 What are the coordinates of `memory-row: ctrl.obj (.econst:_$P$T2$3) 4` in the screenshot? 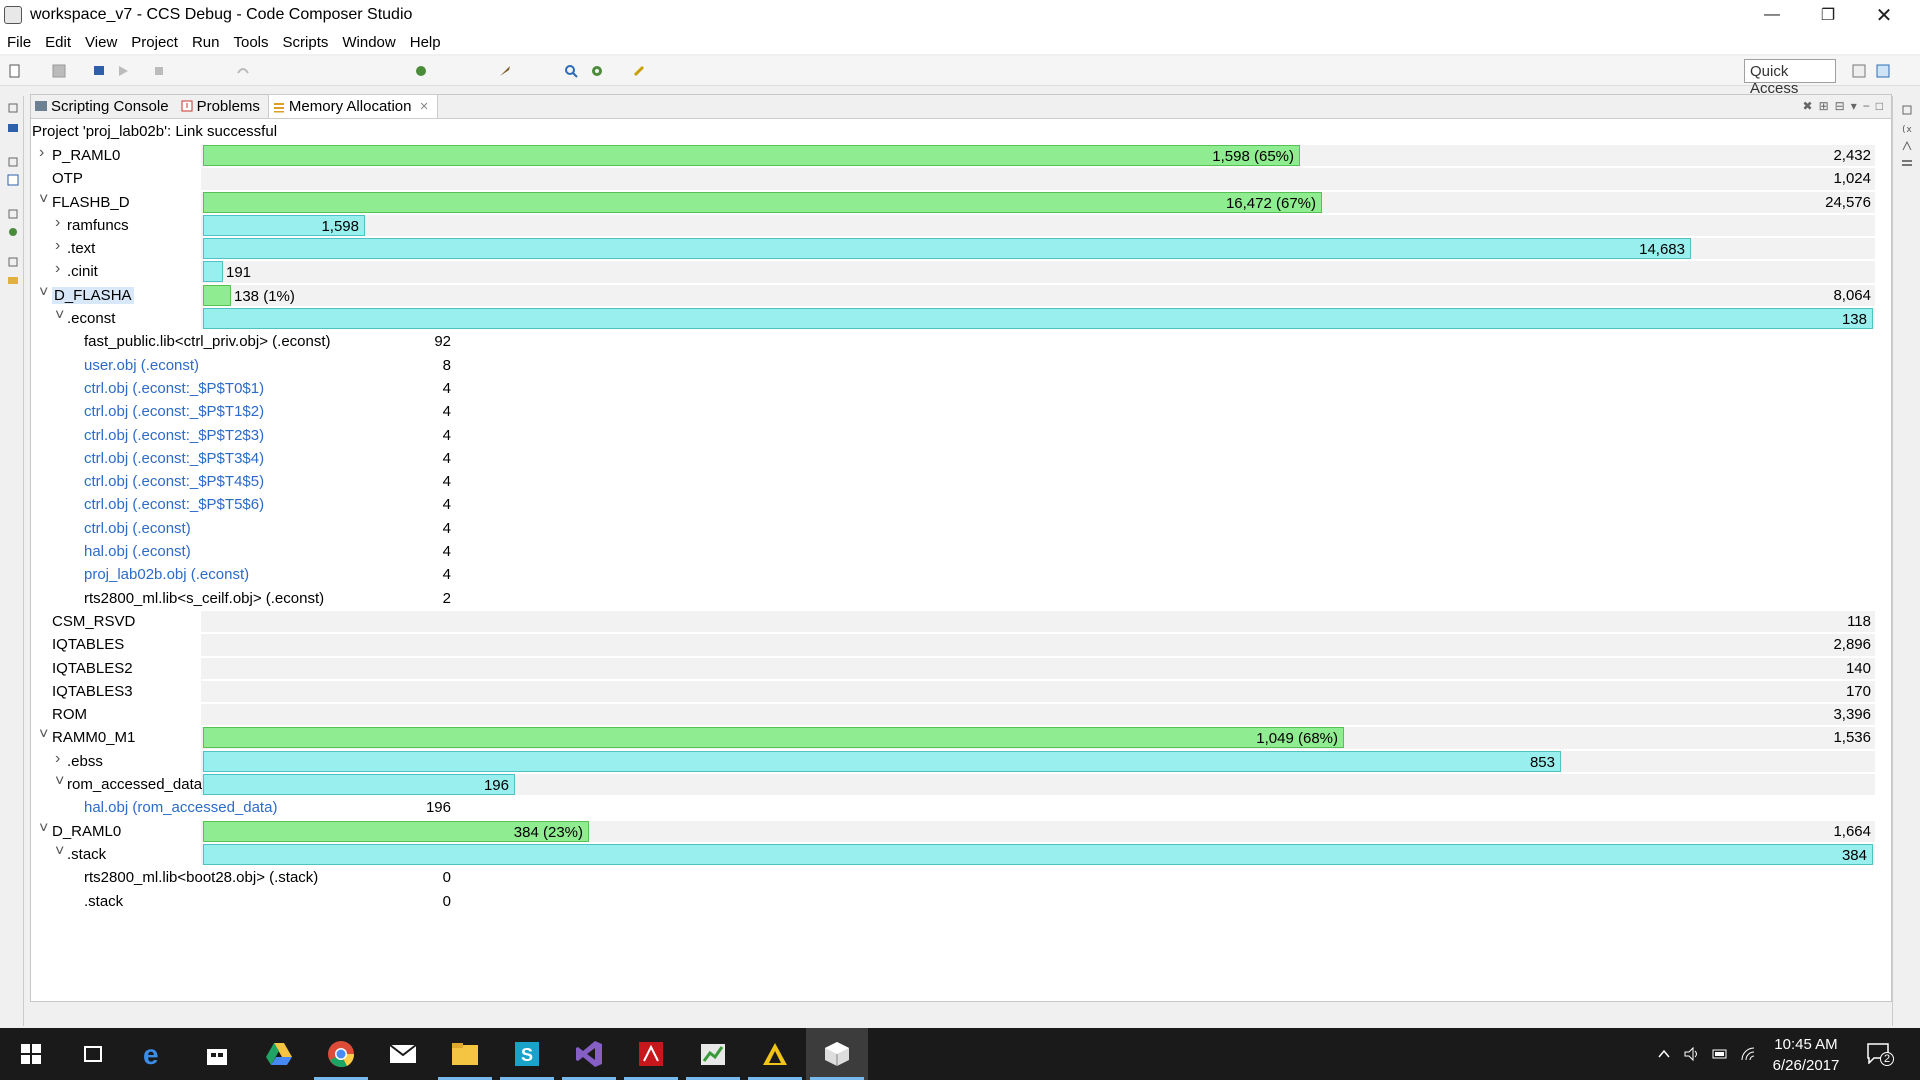 It's located at (961, 435).